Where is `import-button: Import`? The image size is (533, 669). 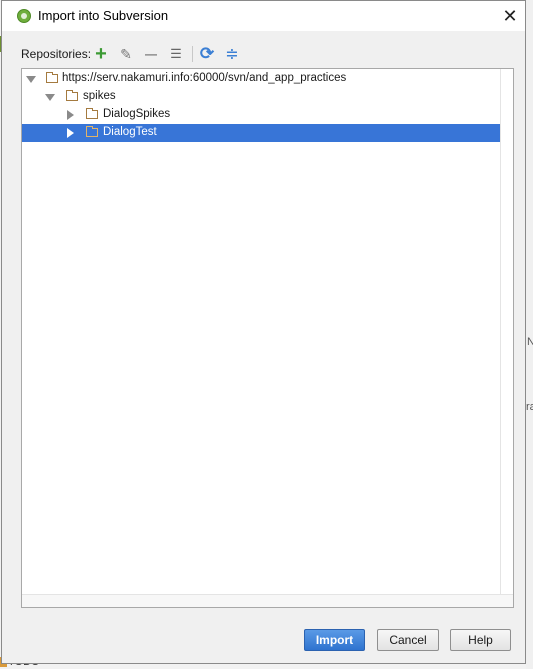 import-button: Import is located at coordinates (334, 640).